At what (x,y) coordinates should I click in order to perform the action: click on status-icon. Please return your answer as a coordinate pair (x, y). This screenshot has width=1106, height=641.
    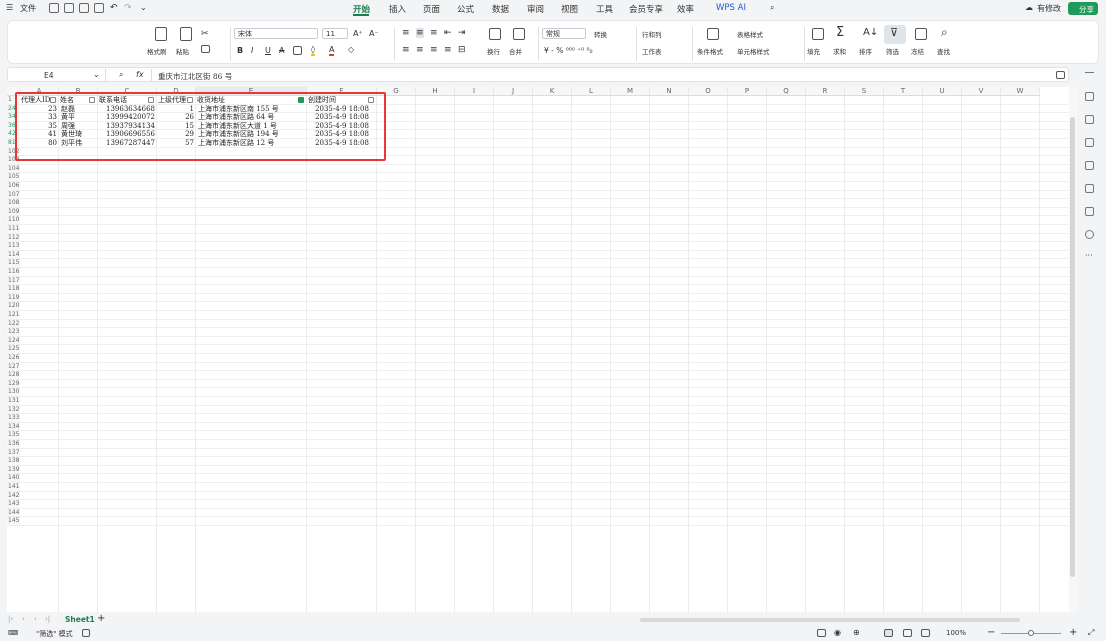
    Looking at the image, I should click on (86, 633).